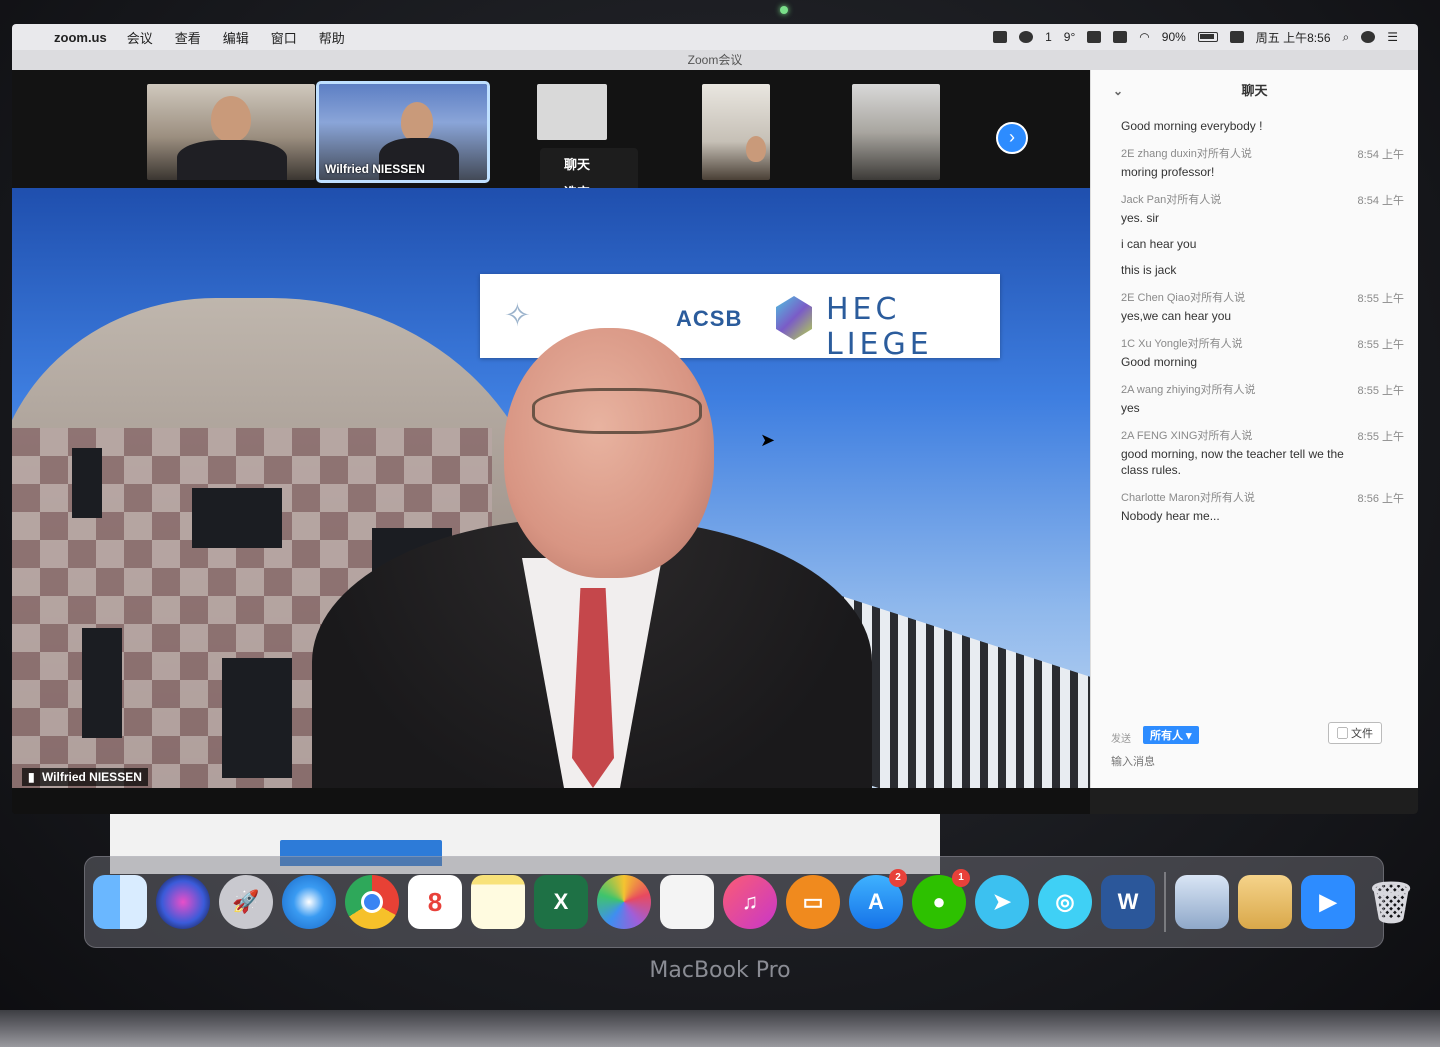  I want to click on music-icon: ♫, so click(750, 902).